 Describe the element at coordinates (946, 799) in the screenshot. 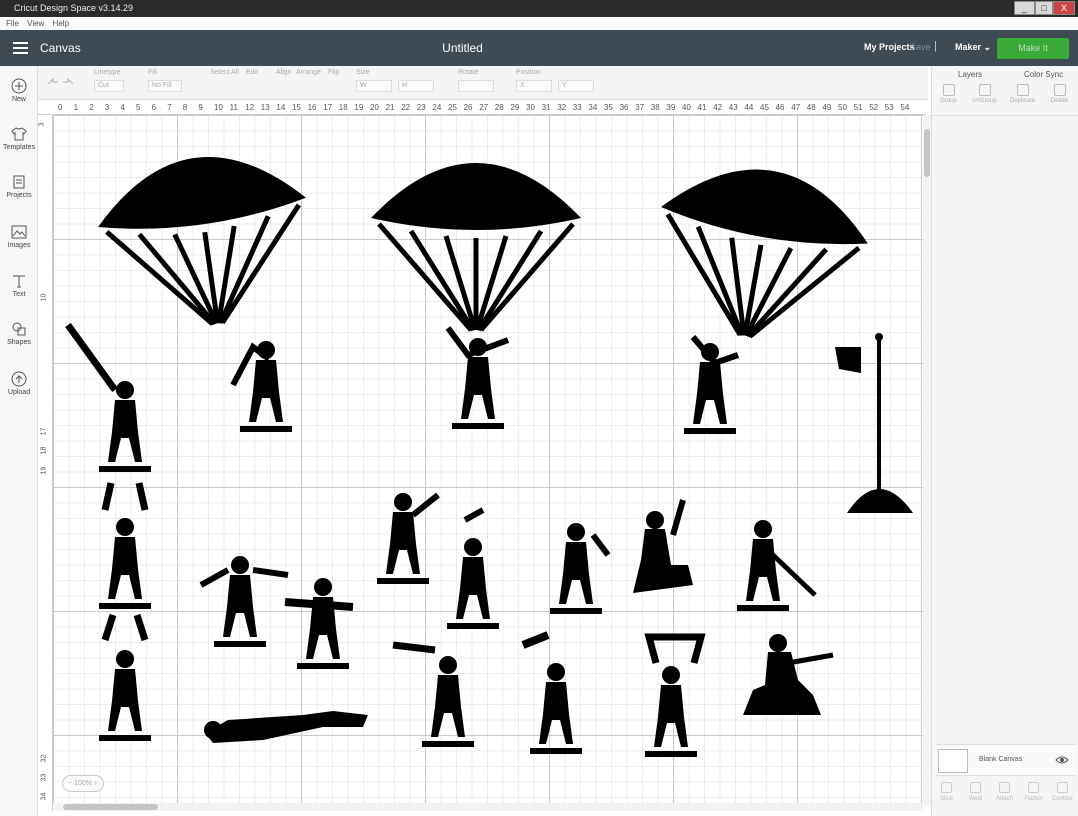

I see `slice-label: Slice` at that location.